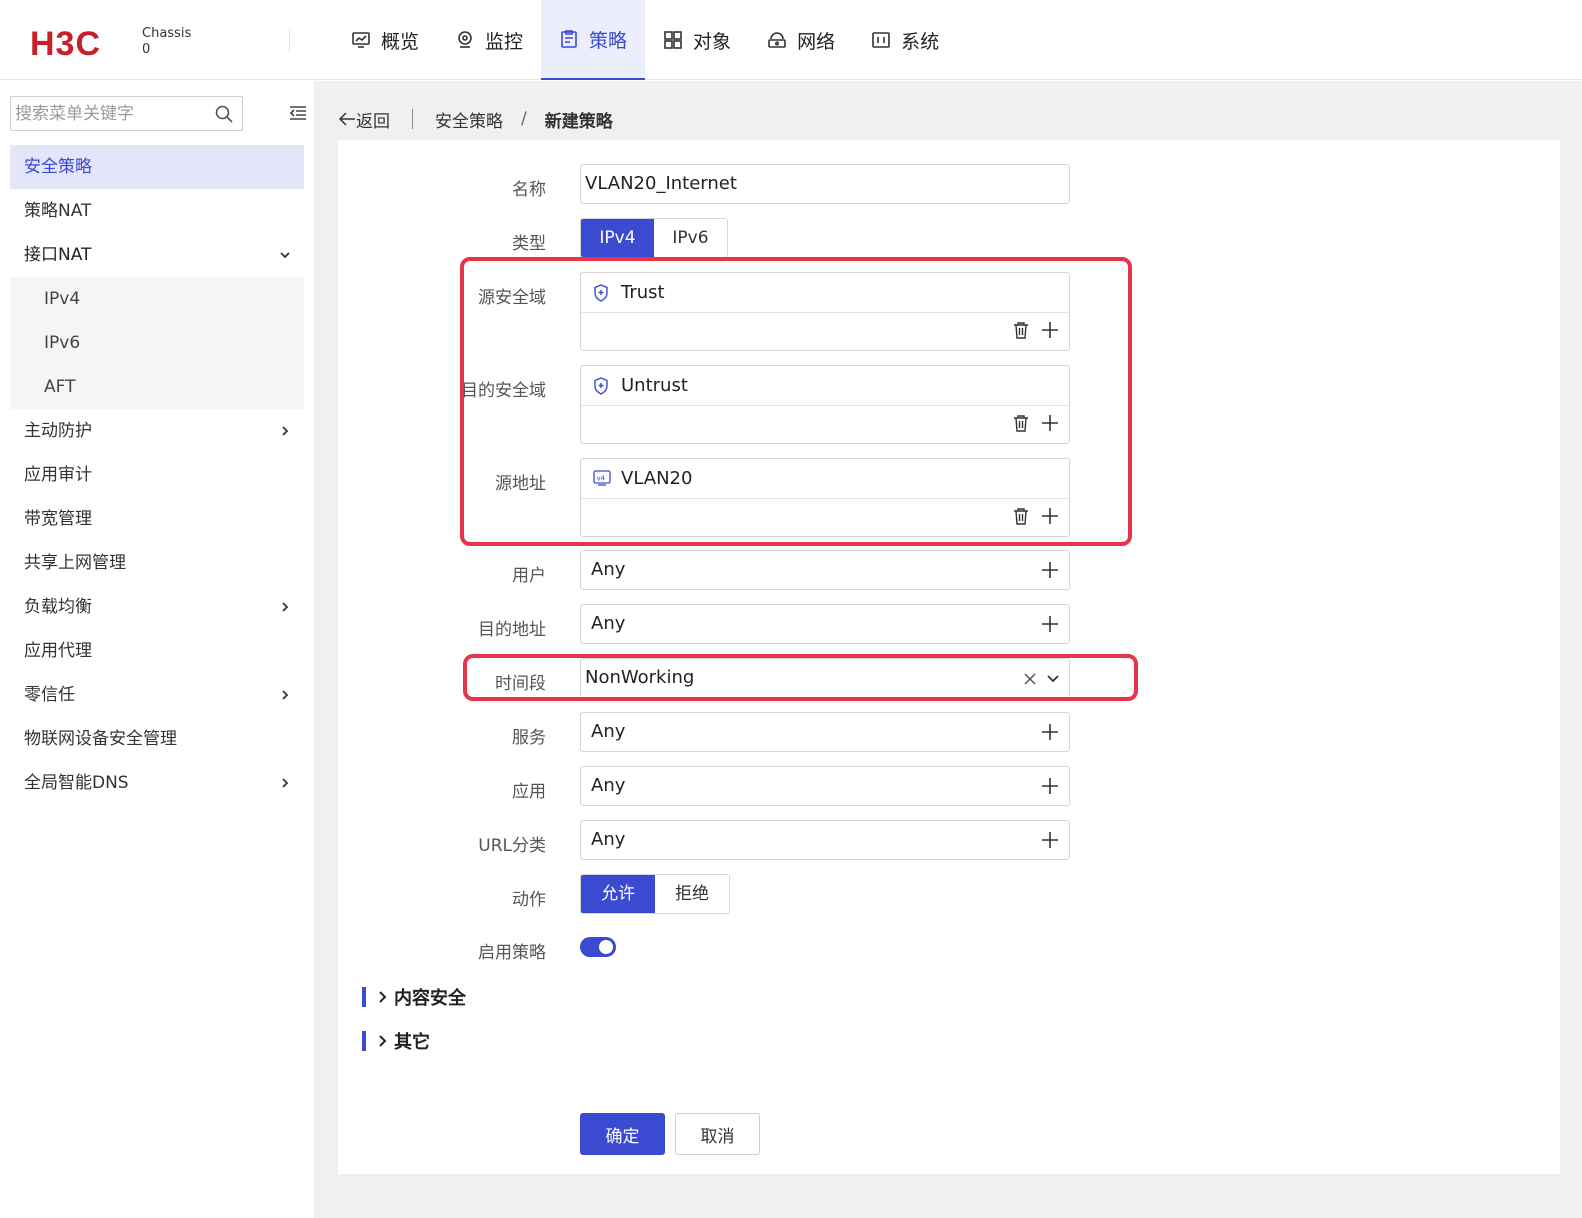 The width and height of the screenshot is (1582, 1218). I want to click on sidebar-subitem-ipv4: IPv4, so click(157, 299).